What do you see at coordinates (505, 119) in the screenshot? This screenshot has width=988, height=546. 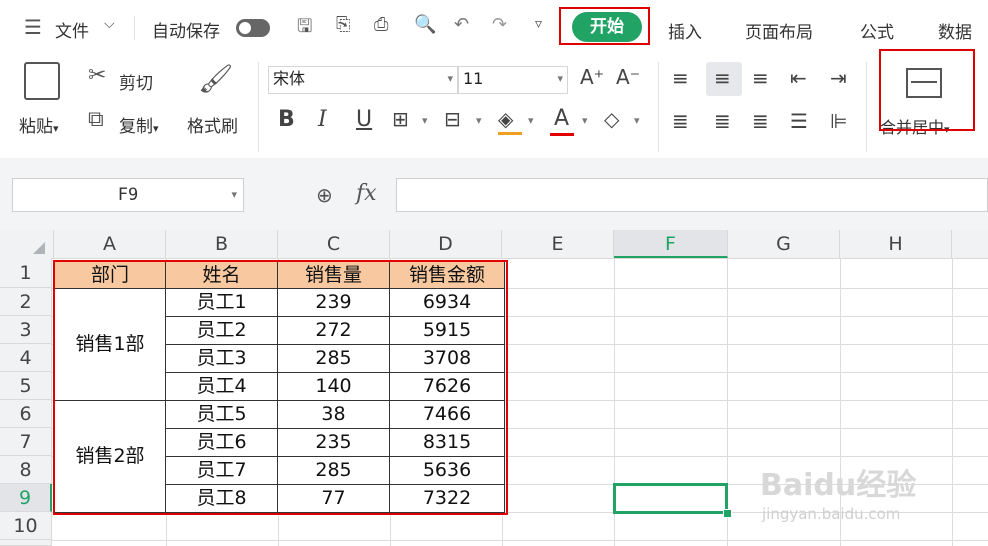 I see `fill-color-icon: ◈` at bounding box center [505, 119].